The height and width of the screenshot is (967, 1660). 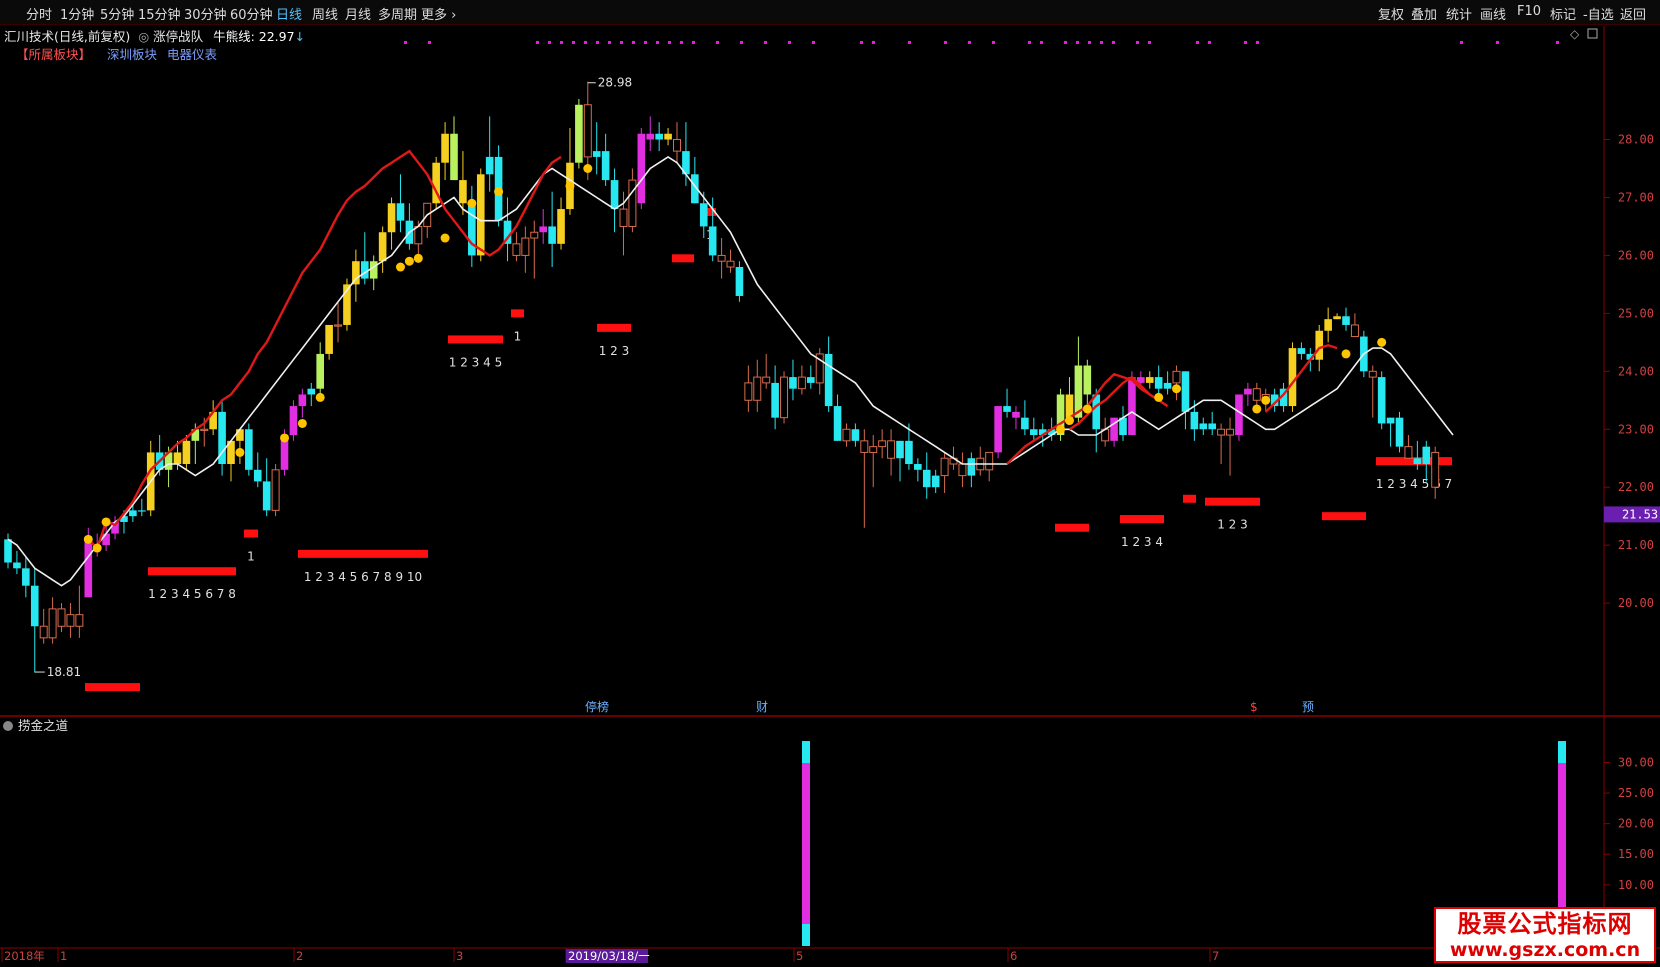 I want to click on current-price-label: 21.53, so click(x=1640, y=514).